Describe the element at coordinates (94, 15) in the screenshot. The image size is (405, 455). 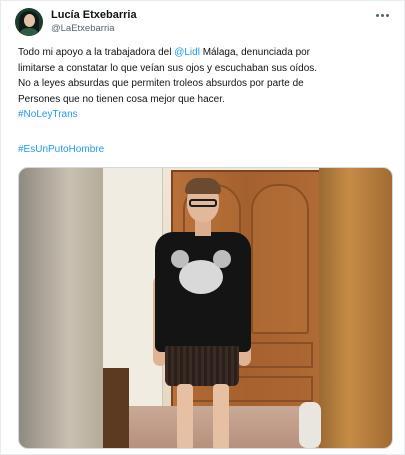
I see `author-display-name: Lucía Etxebarria` at that location.